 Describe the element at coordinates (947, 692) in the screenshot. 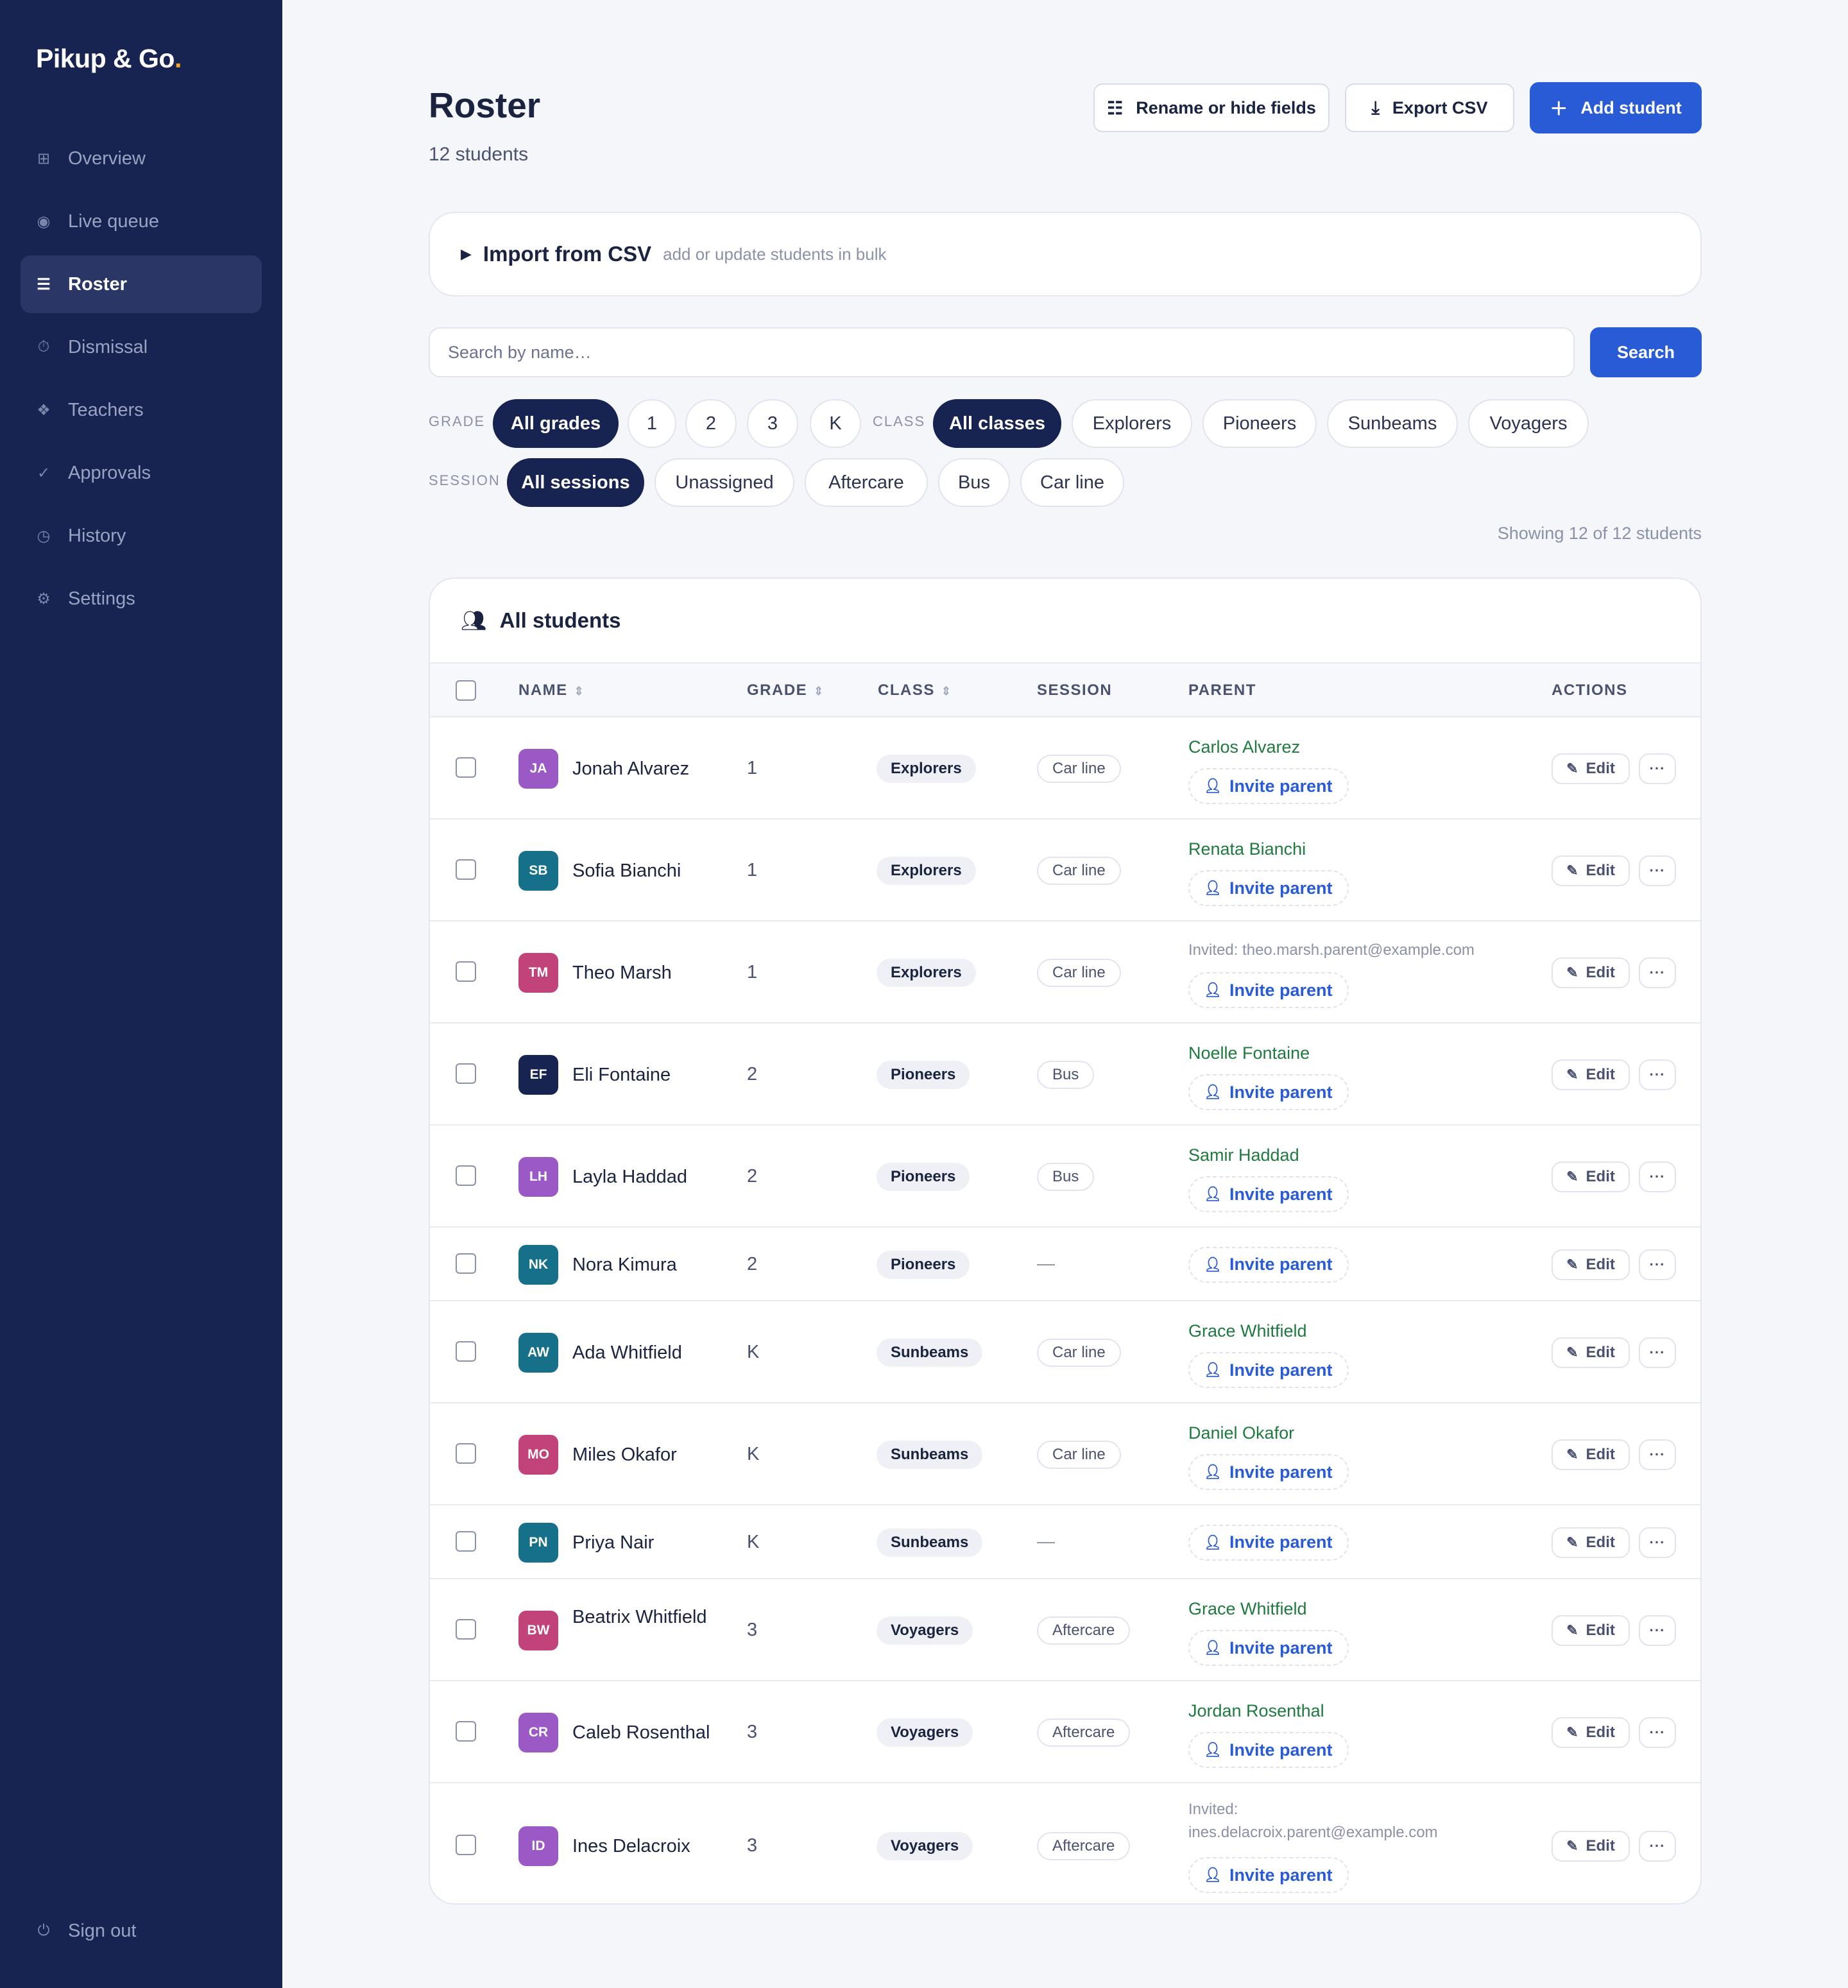

I see `sort-icon: ⇕` at that location.